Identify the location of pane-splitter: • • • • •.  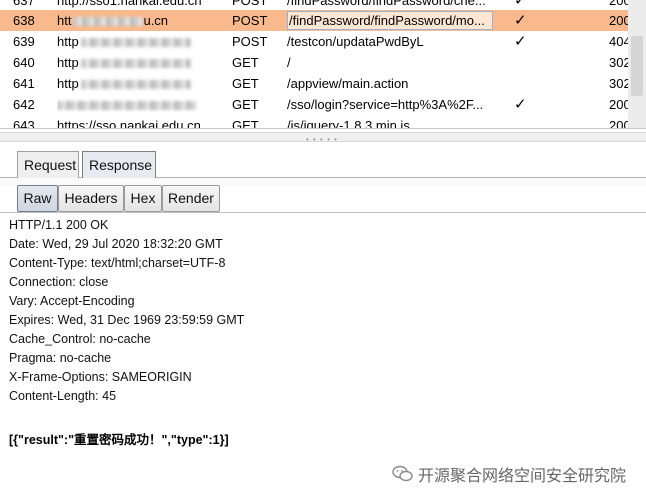
(323, 138).